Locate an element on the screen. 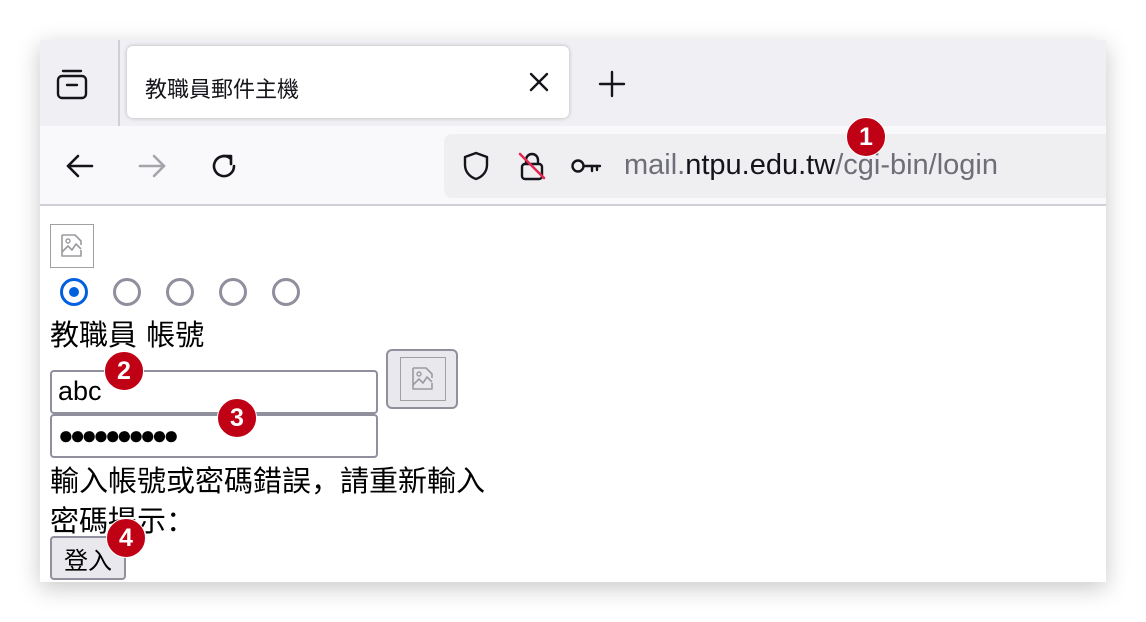  login-error-message: 輸入帳號或密碼錯誤，請重新輸入 is located at coordinates (268, 481).